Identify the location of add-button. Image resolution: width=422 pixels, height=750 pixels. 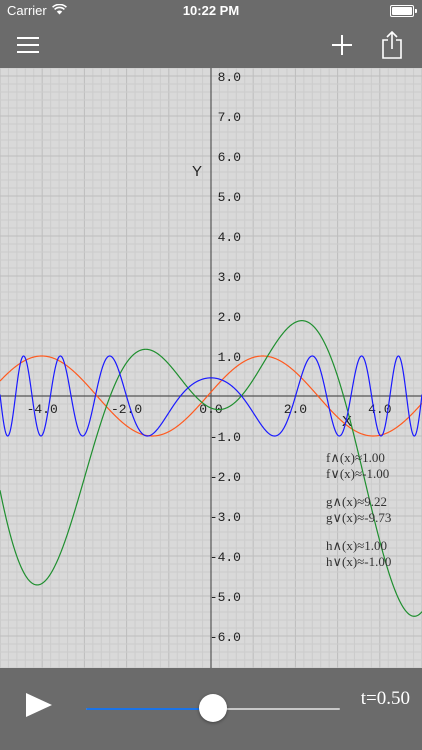
(342, 45).